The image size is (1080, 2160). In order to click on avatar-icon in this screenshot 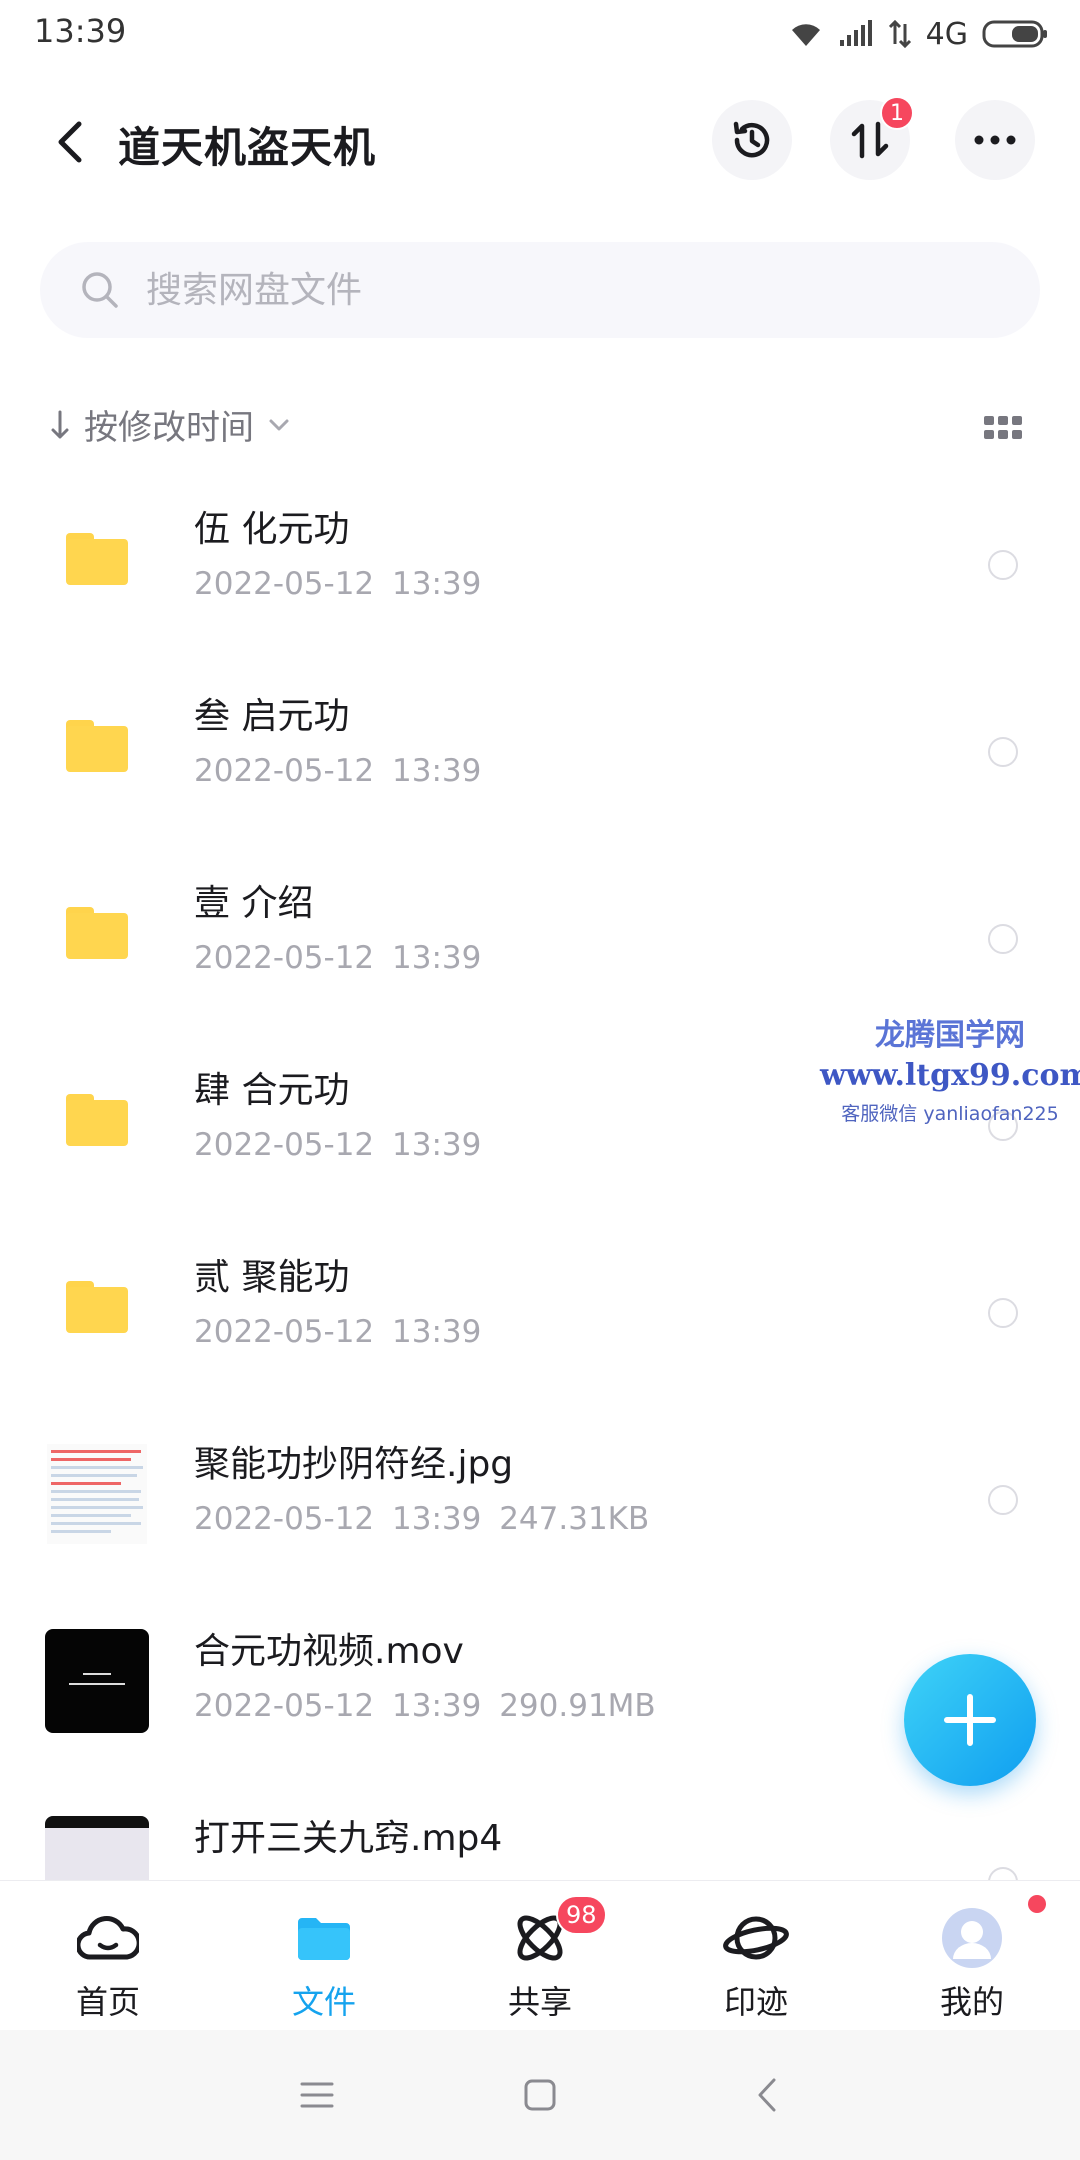, I will do `click(972, 1938)`.